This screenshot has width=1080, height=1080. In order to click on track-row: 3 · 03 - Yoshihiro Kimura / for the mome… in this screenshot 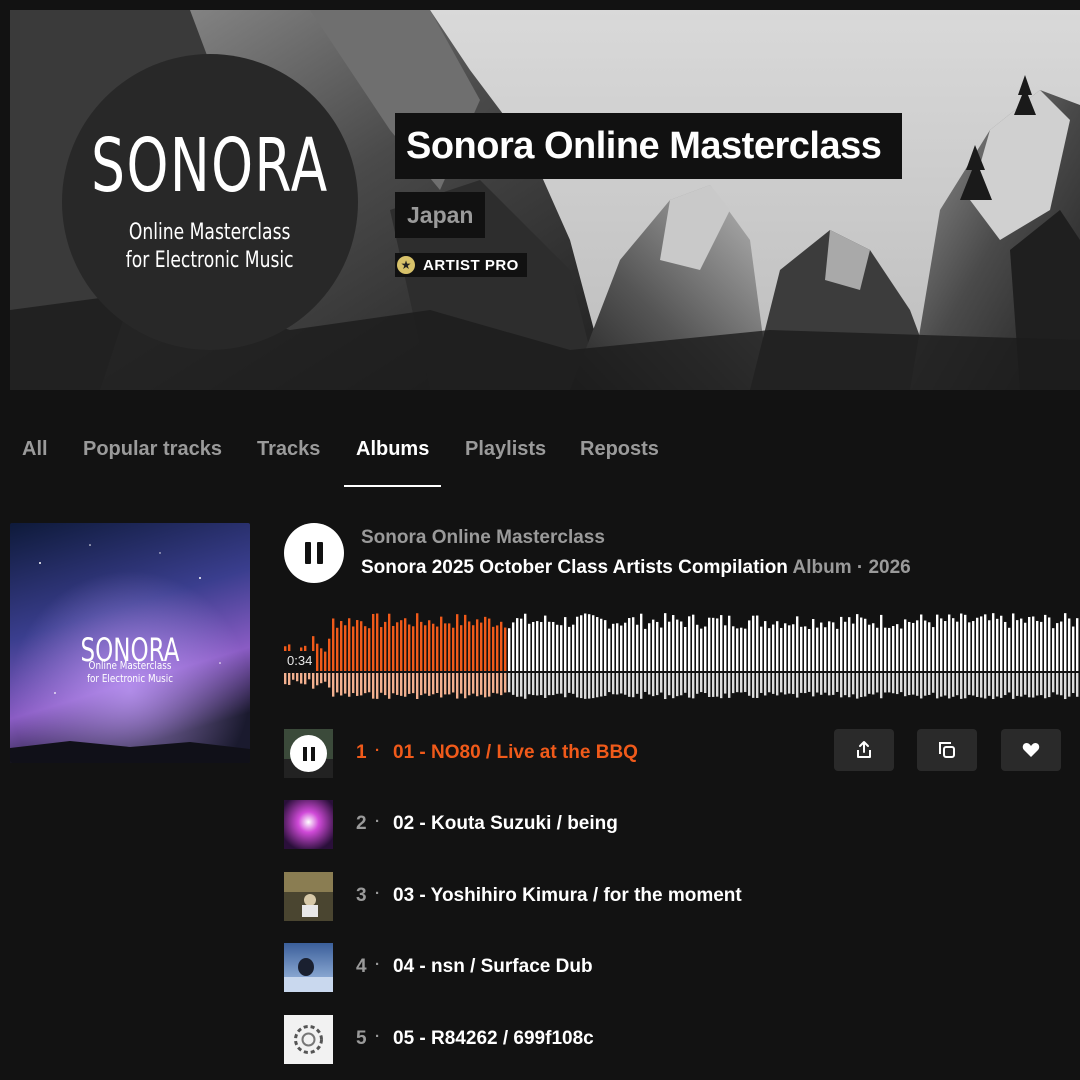, I will do `click(682, 897)`.